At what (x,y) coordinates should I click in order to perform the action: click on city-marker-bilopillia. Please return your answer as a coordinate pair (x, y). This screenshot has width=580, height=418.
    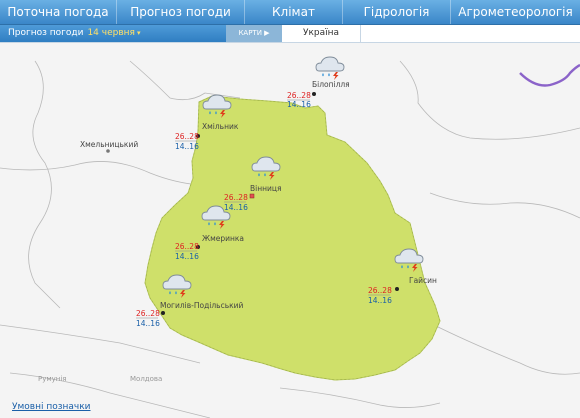
    Looking at the image, I should click on (314, 94).